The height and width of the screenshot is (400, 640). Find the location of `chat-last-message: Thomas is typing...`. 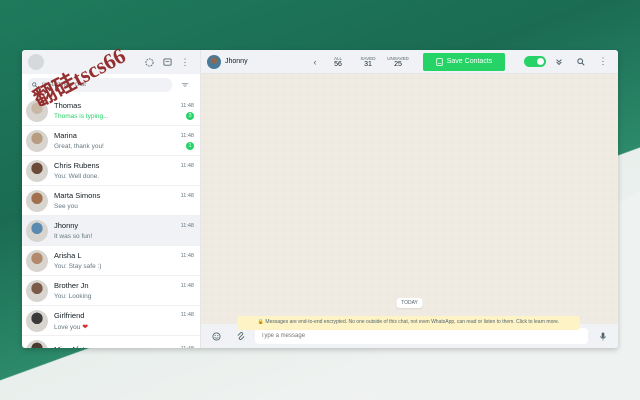

chat-last-message: Thomas is typing... is located at coordinates (81, 116).